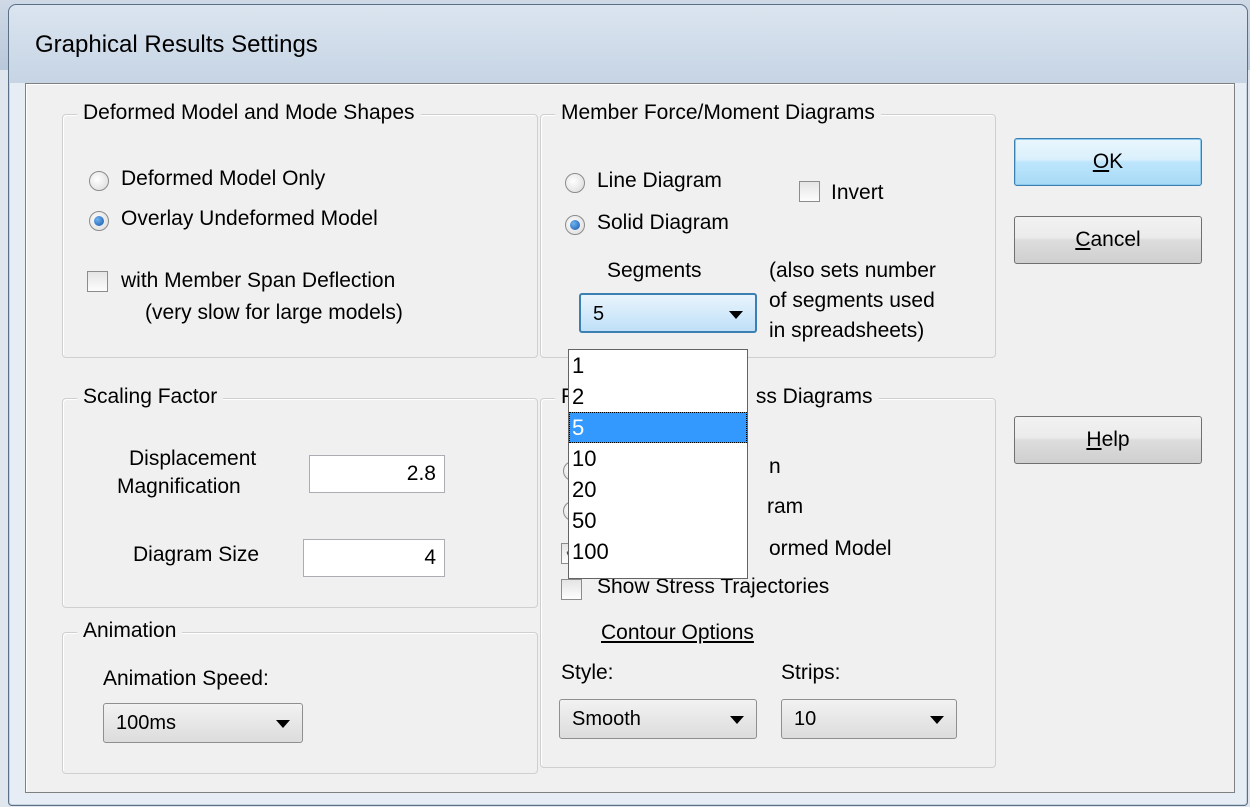 The height and width of the screenshot is (807, 1250). I want to click on help-button-mnemonic: H, so click(1094, 439).